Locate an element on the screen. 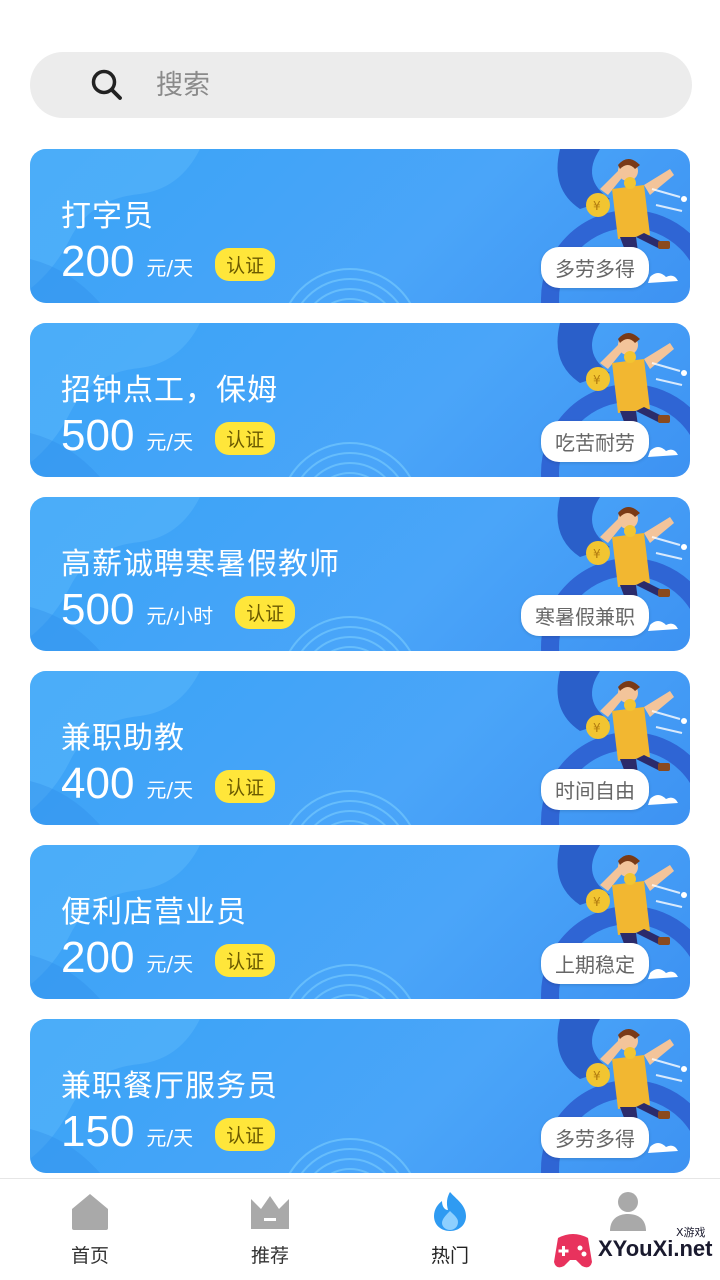  search-bar is located at coordinates (361, 85).